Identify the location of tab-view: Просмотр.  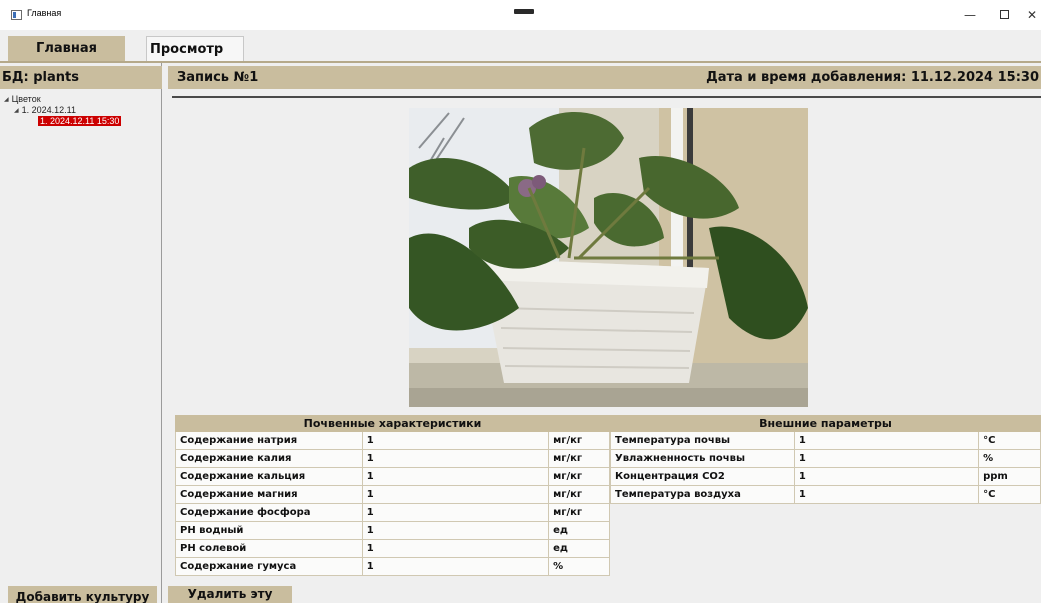
(195, 48).